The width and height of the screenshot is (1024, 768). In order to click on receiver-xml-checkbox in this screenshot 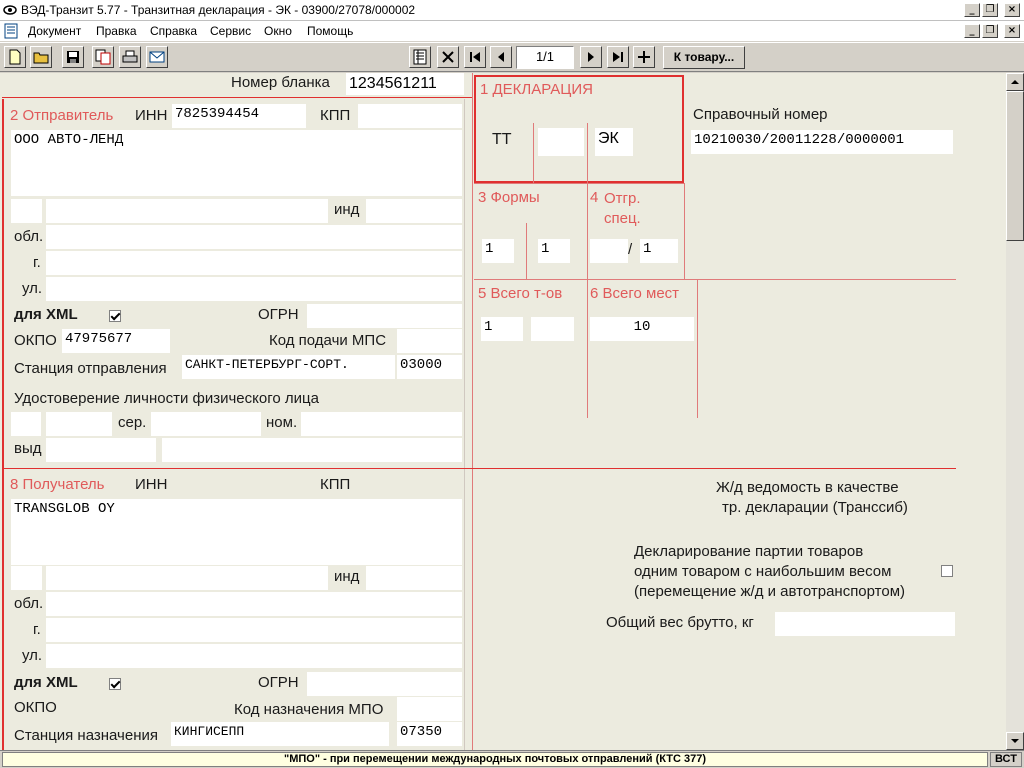, I will do `click(115, 684)`.